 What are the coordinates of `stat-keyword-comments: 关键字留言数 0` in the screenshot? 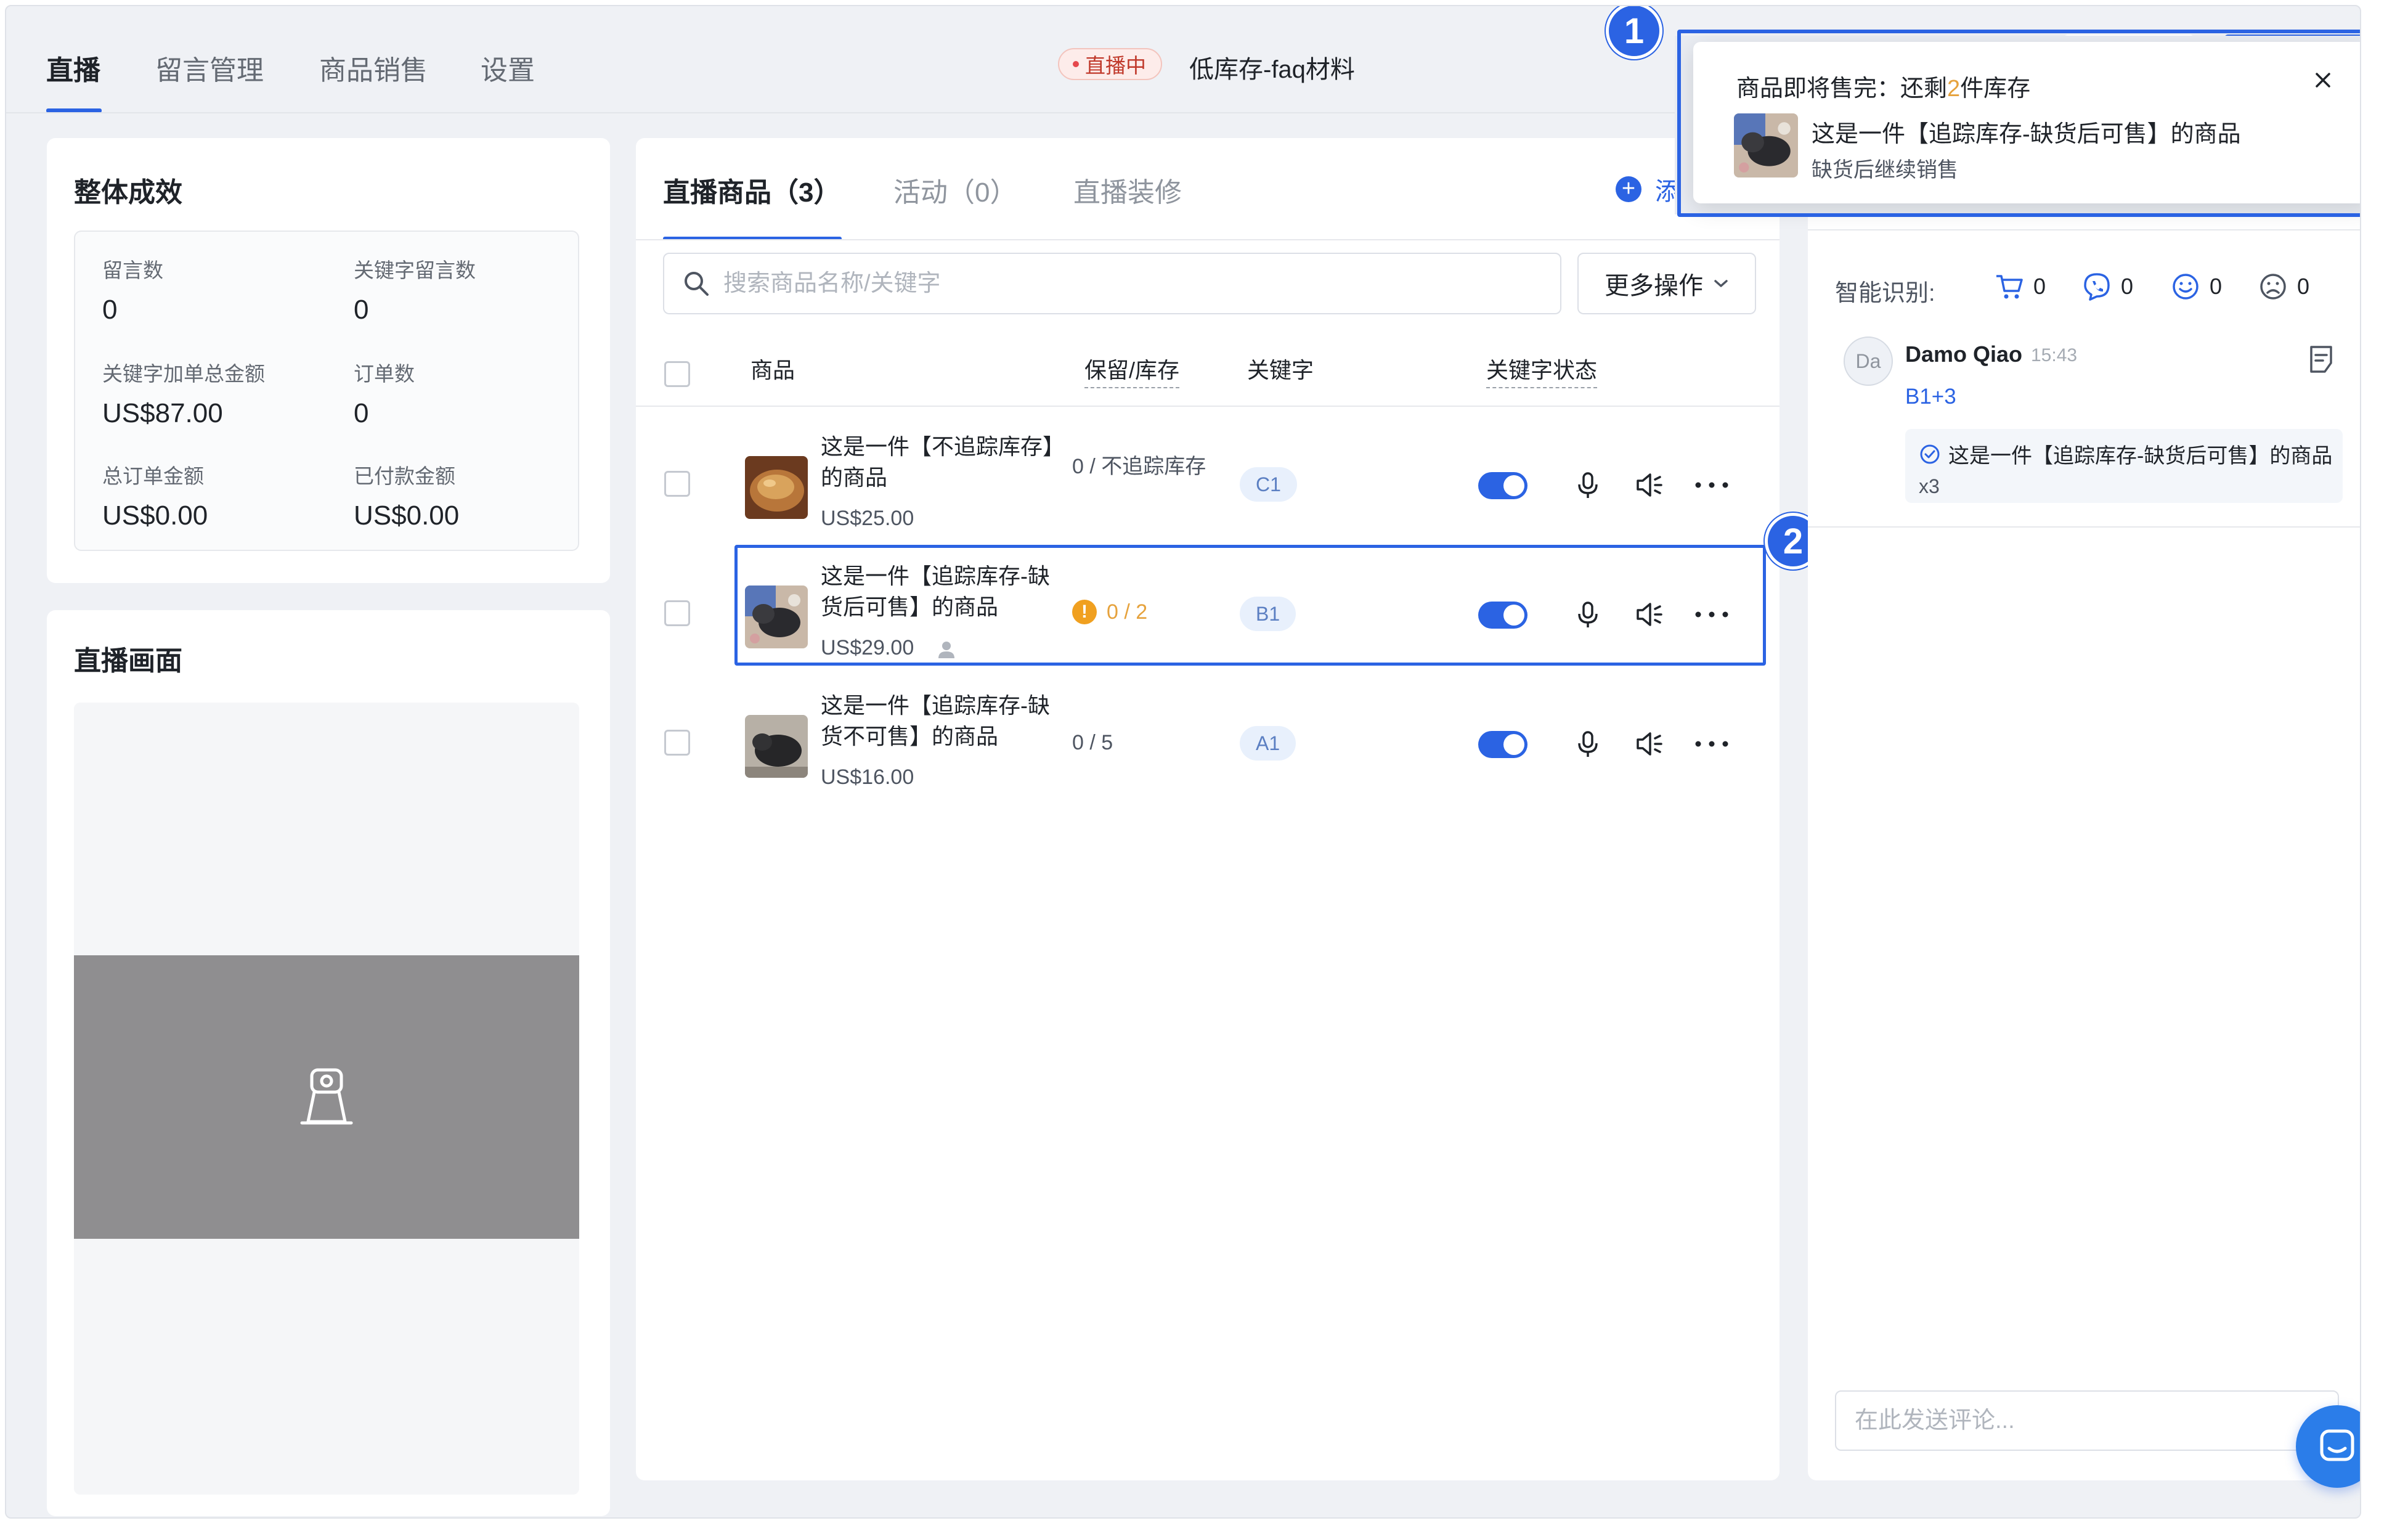 It's located at (471, 289).